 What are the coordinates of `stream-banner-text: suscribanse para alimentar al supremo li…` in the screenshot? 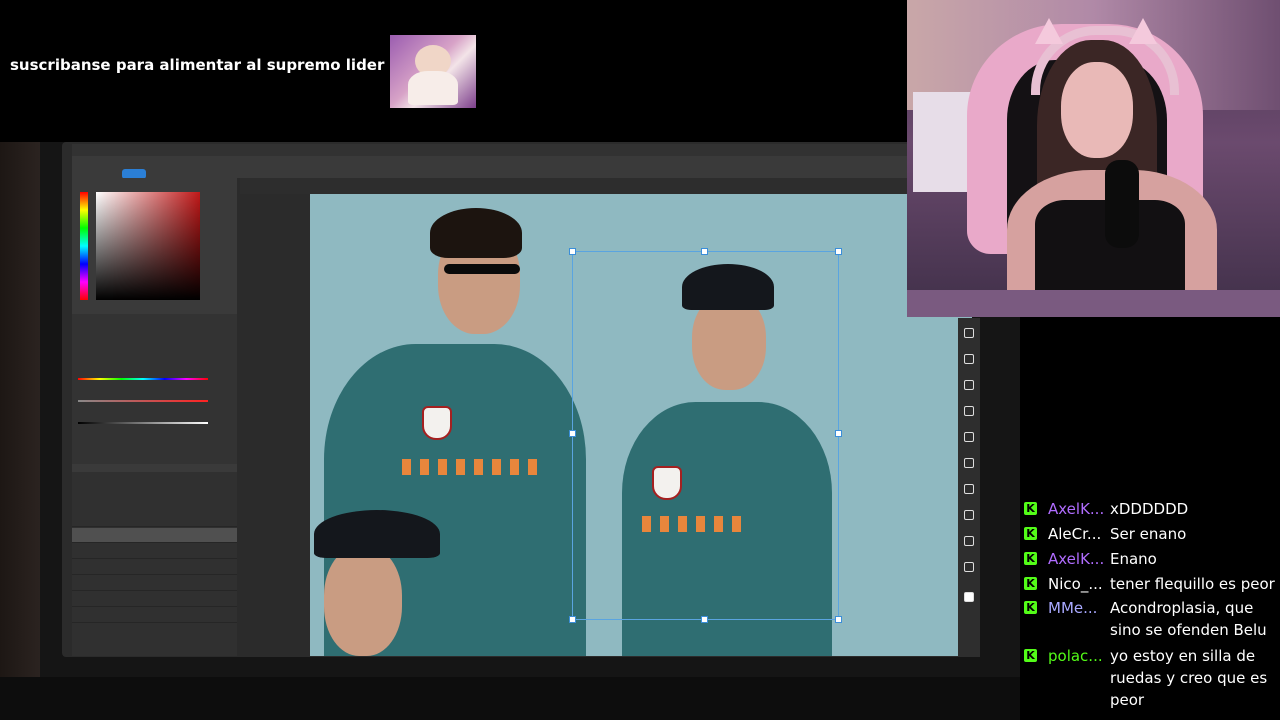 It's located at (206, 65).